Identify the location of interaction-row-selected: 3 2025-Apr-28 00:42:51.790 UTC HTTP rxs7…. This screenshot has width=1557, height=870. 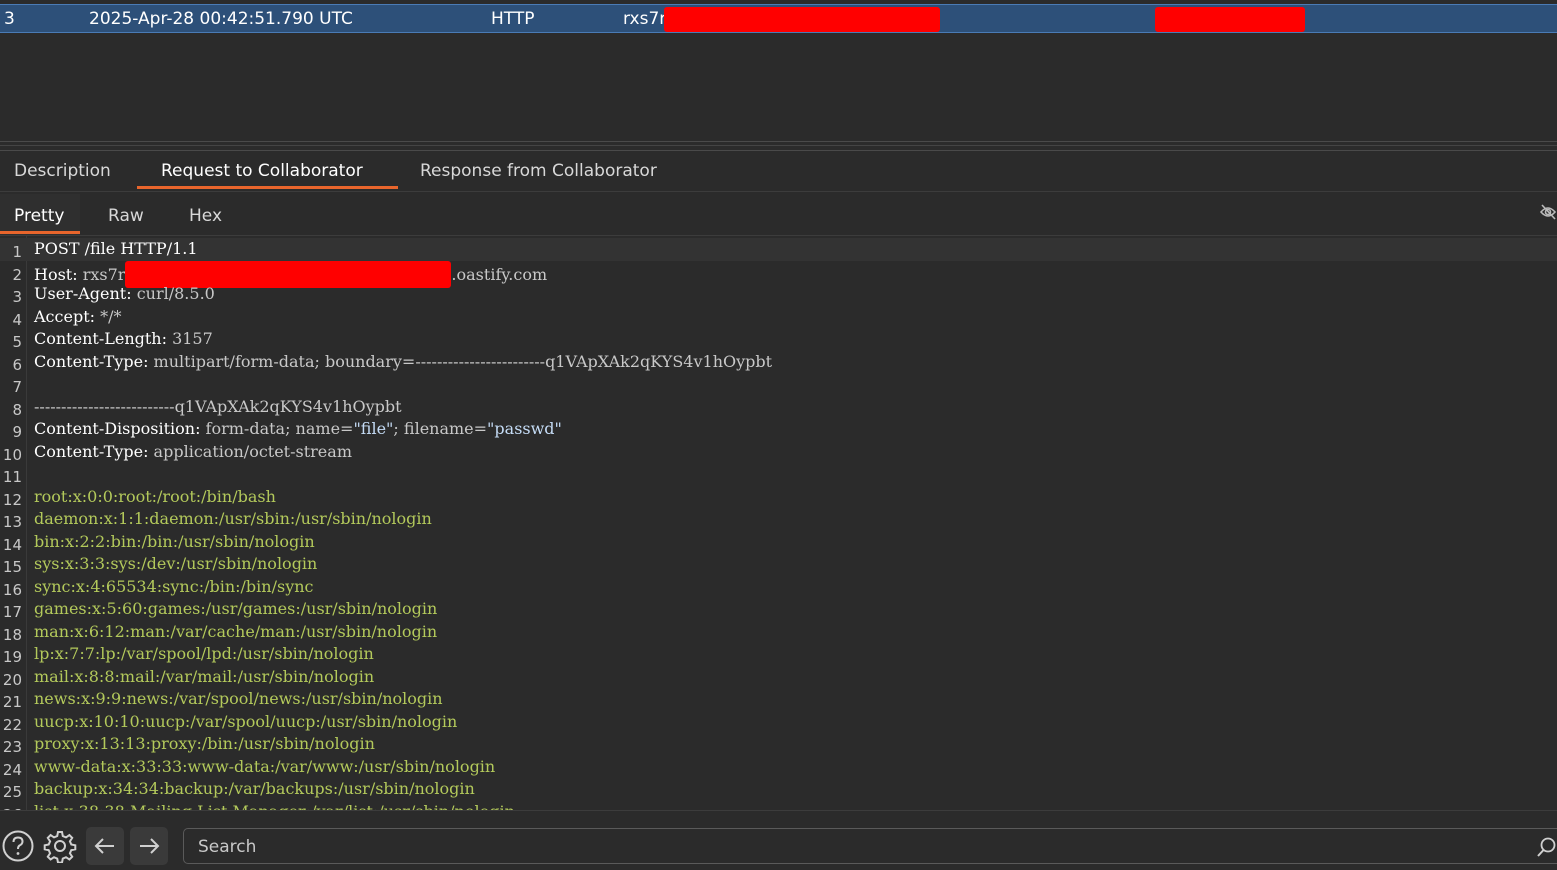
(778, 18).